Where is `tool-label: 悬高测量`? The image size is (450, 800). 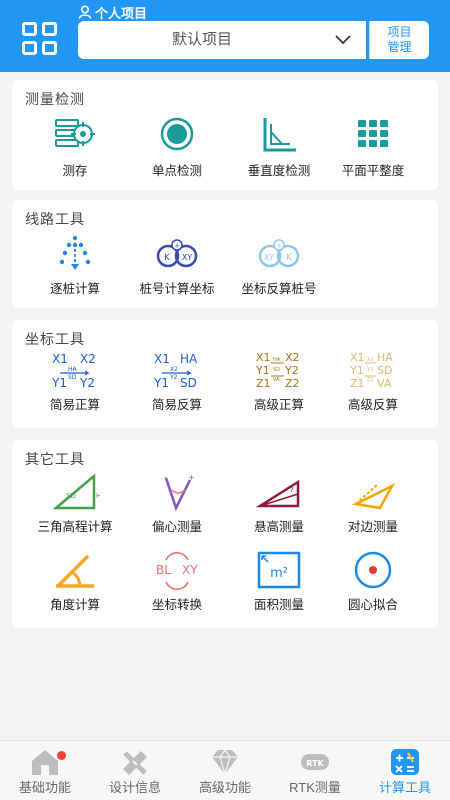
tool-label: 悬高测量 is located at coordinates (278, 527).